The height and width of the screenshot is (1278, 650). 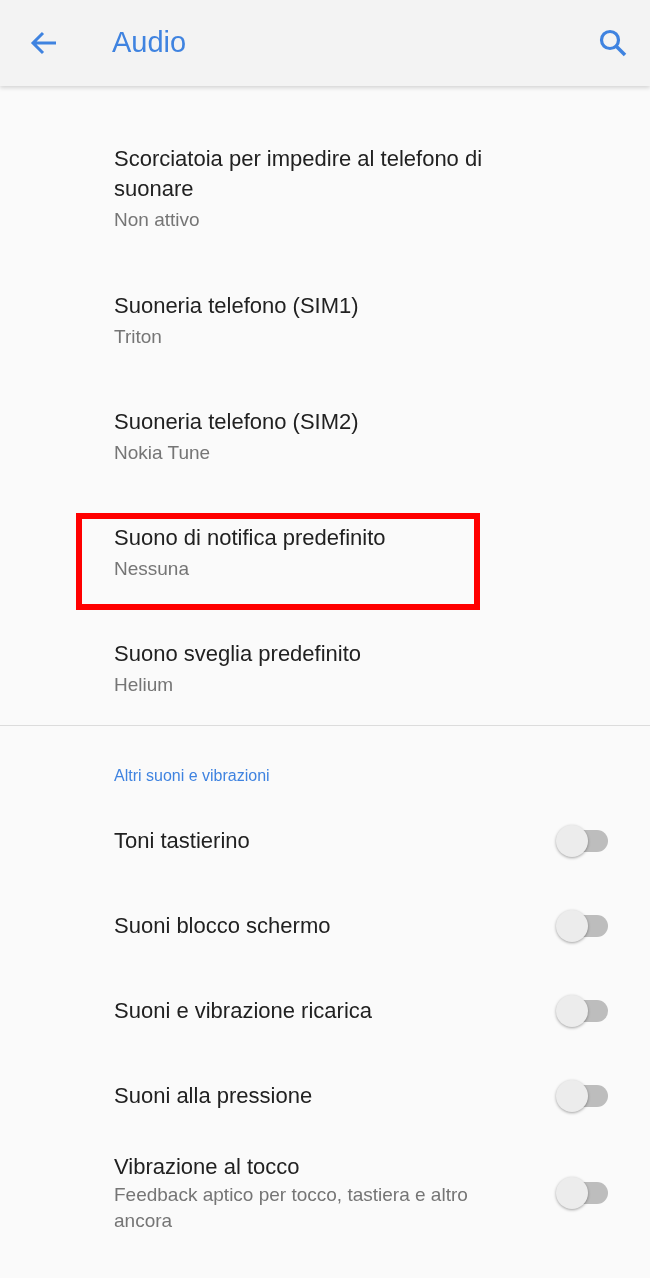 What do you see at coordinates (182, 840) in the screenshot?
I see `setting-title: Toni tastierino` at bounding box center [182, 840].